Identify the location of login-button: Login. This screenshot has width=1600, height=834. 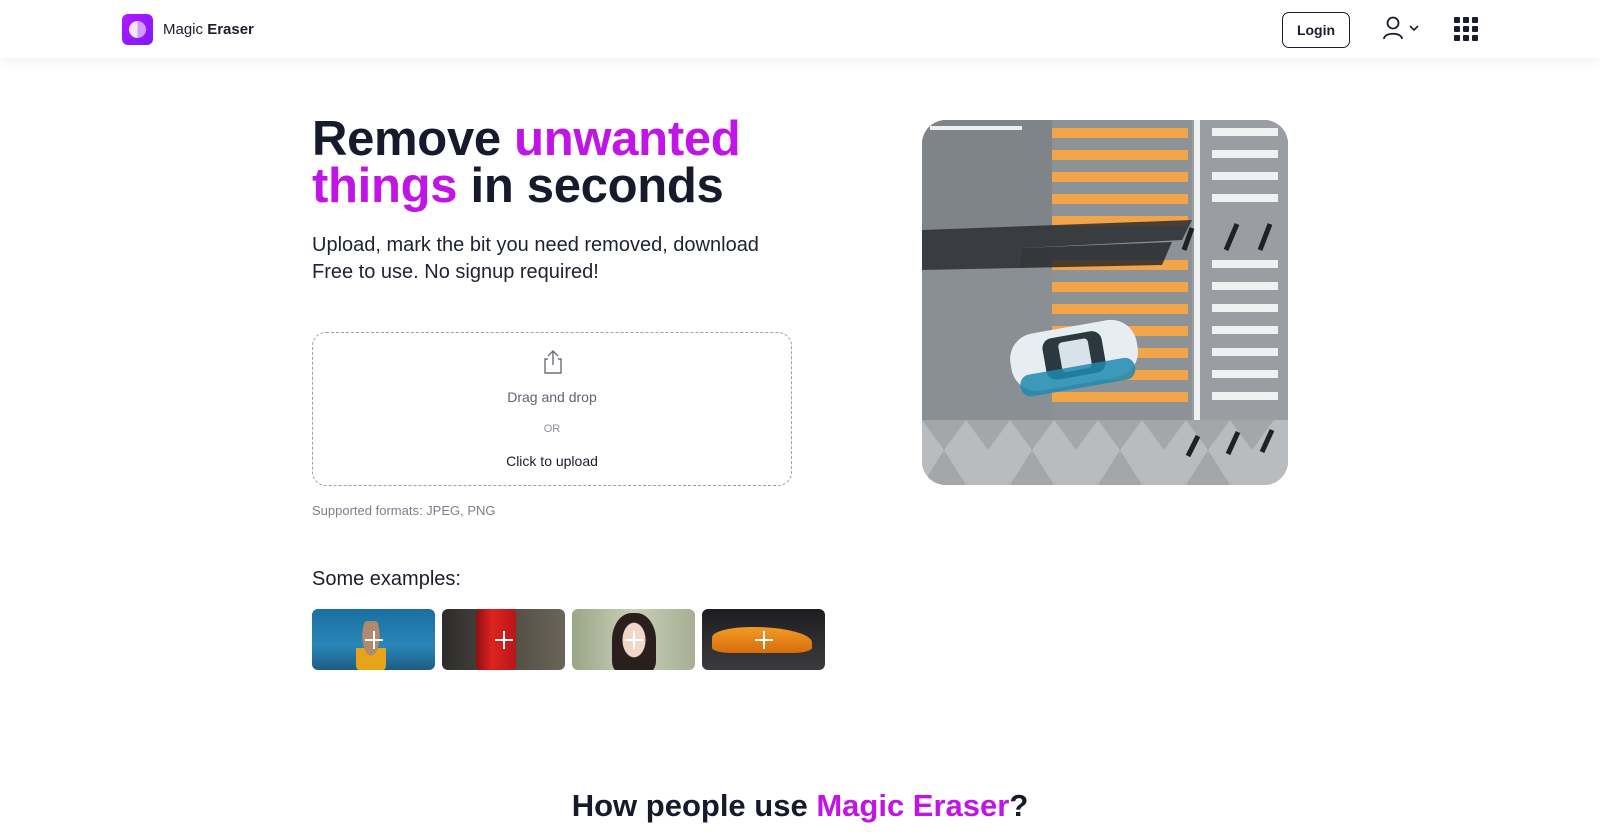
(1316, 30).